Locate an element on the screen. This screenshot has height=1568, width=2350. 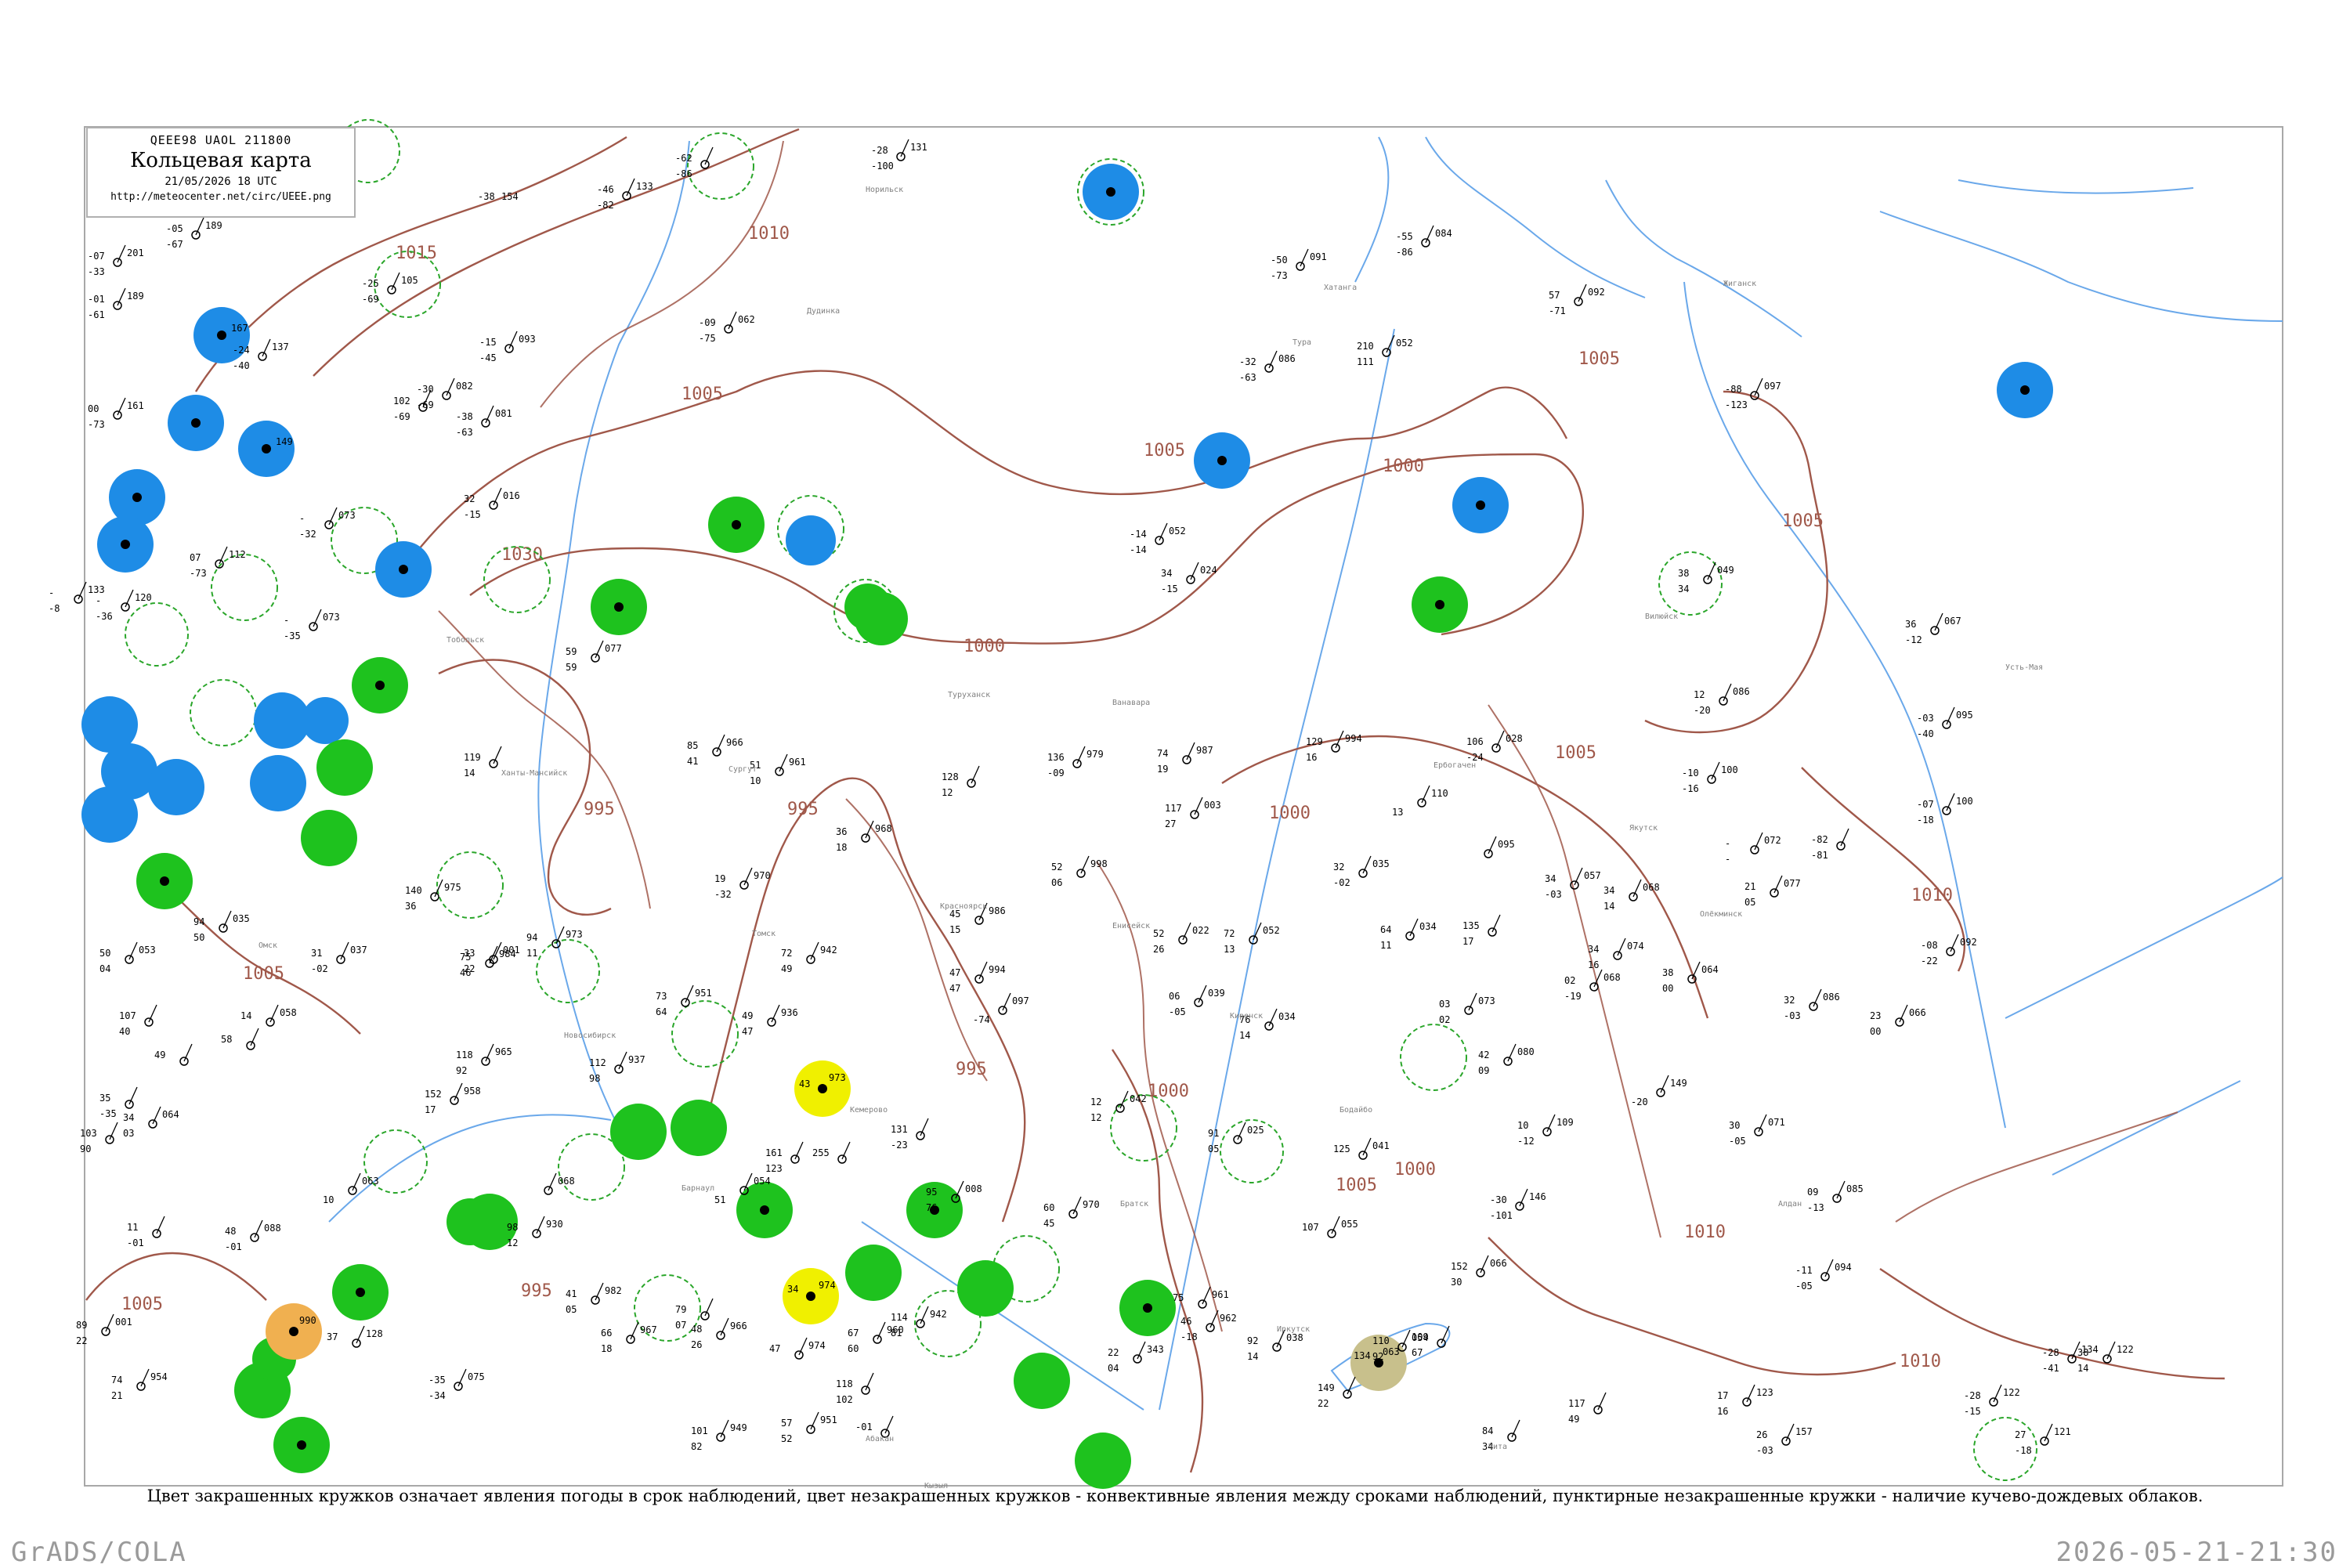
station-pressure: 100 is located at coordinates (1964, 801).